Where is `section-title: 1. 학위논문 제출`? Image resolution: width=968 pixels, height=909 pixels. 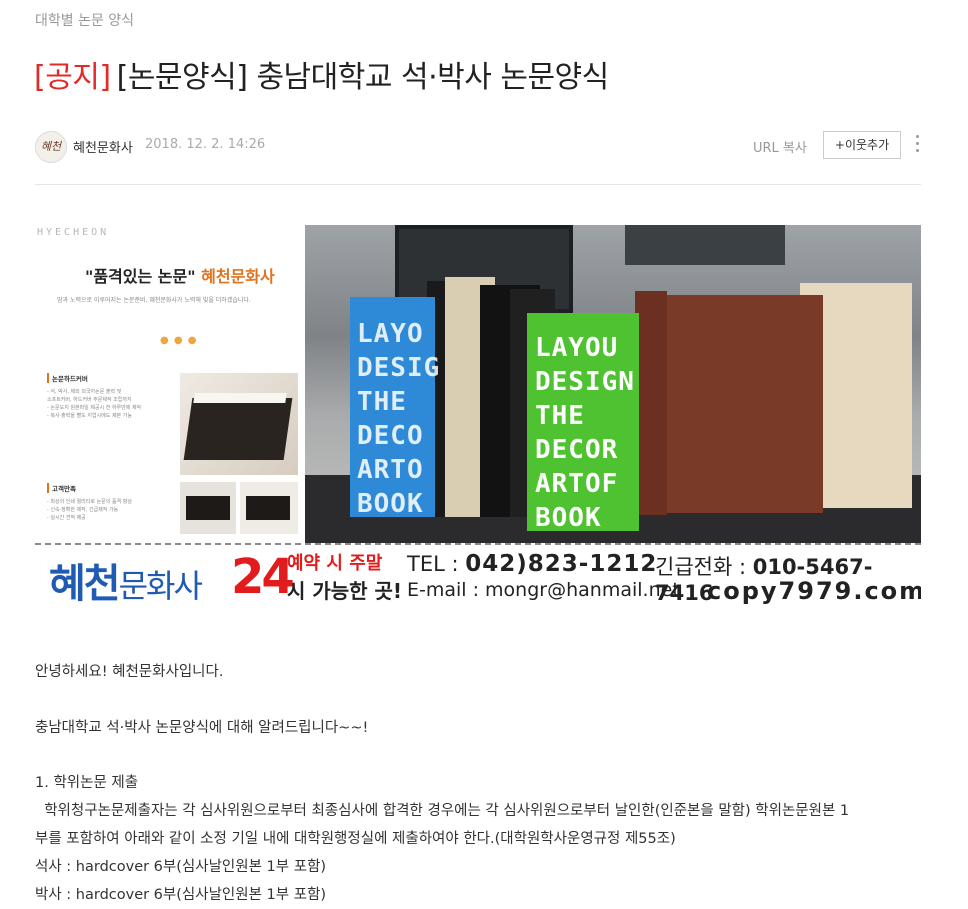
section-title: 1. 학위논문 제출 is located at coordinates (87, 783).